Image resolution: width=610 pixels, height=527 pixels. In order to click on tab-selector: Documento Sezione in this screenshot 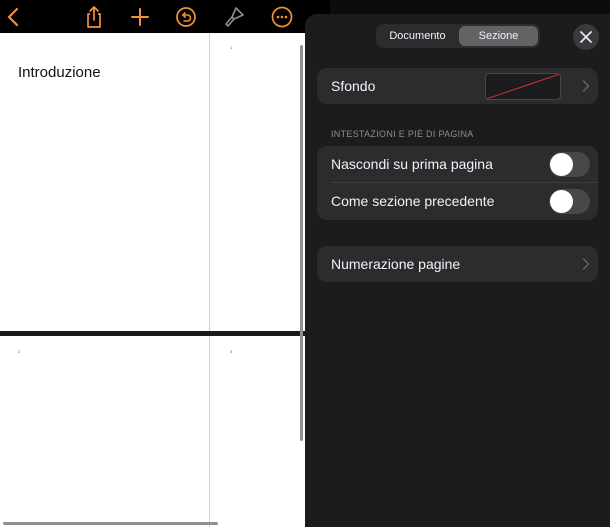, I will do `click(458, 36)`.